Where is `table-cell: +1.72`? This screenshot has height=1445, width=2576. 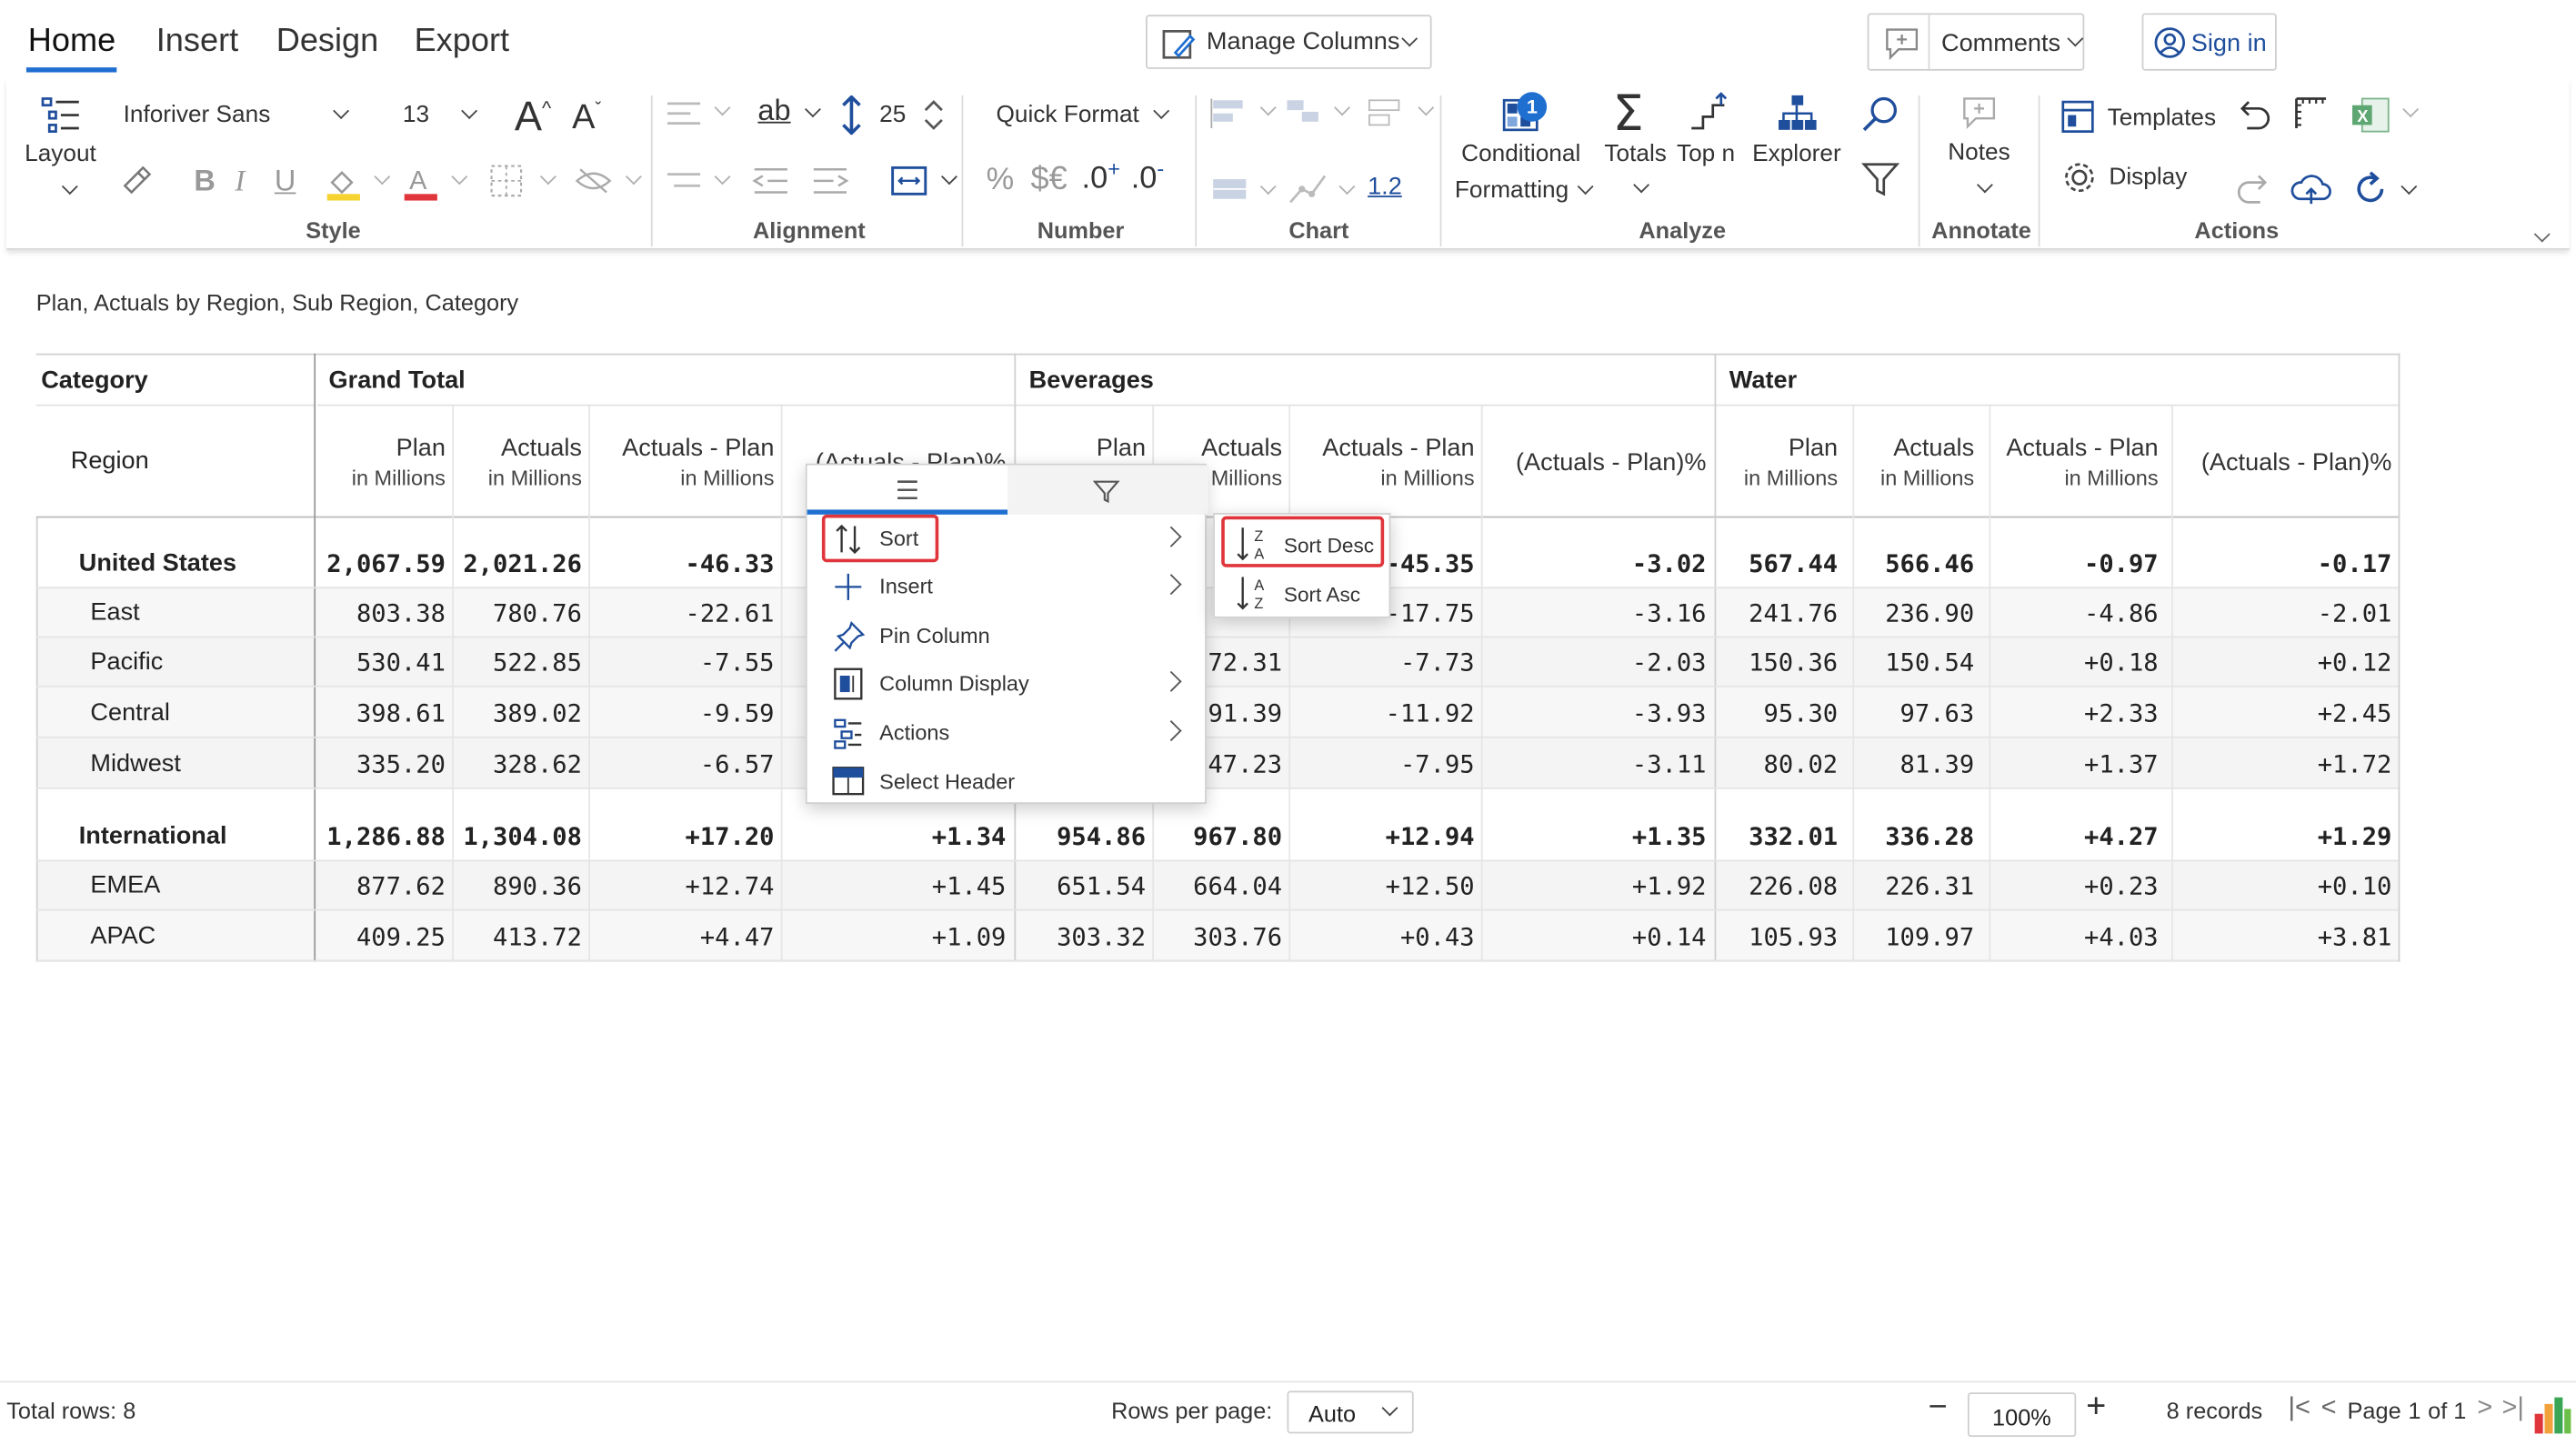
table-cell: +1.72 is located at coordinates (2355, 764).